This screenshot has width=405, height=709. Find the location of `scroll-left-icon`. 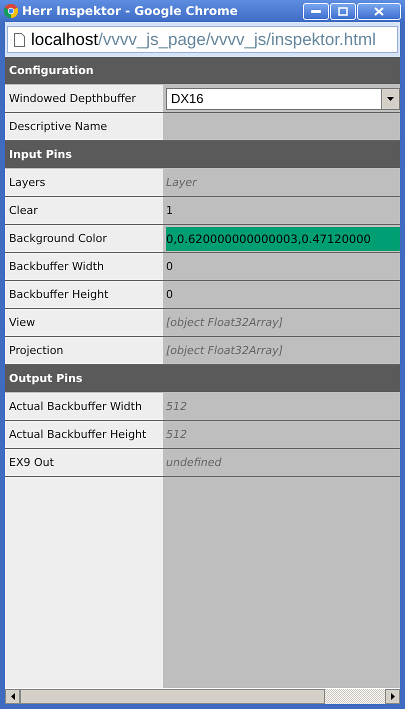

scroll-left-icon is located at coordinates (12, 696).